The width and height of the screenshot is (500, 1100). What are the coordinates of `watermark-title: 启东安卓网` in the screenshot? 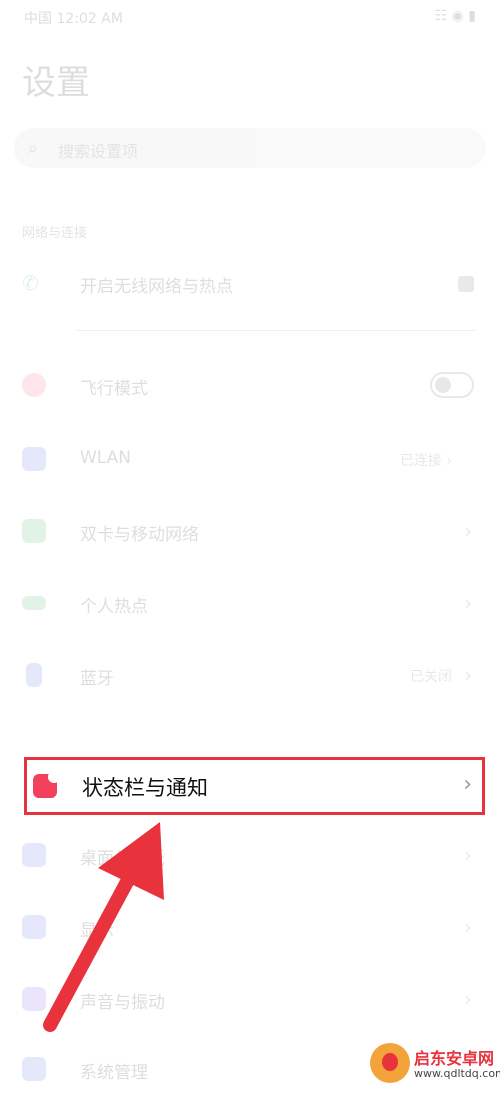 It's located at (454, 1058).